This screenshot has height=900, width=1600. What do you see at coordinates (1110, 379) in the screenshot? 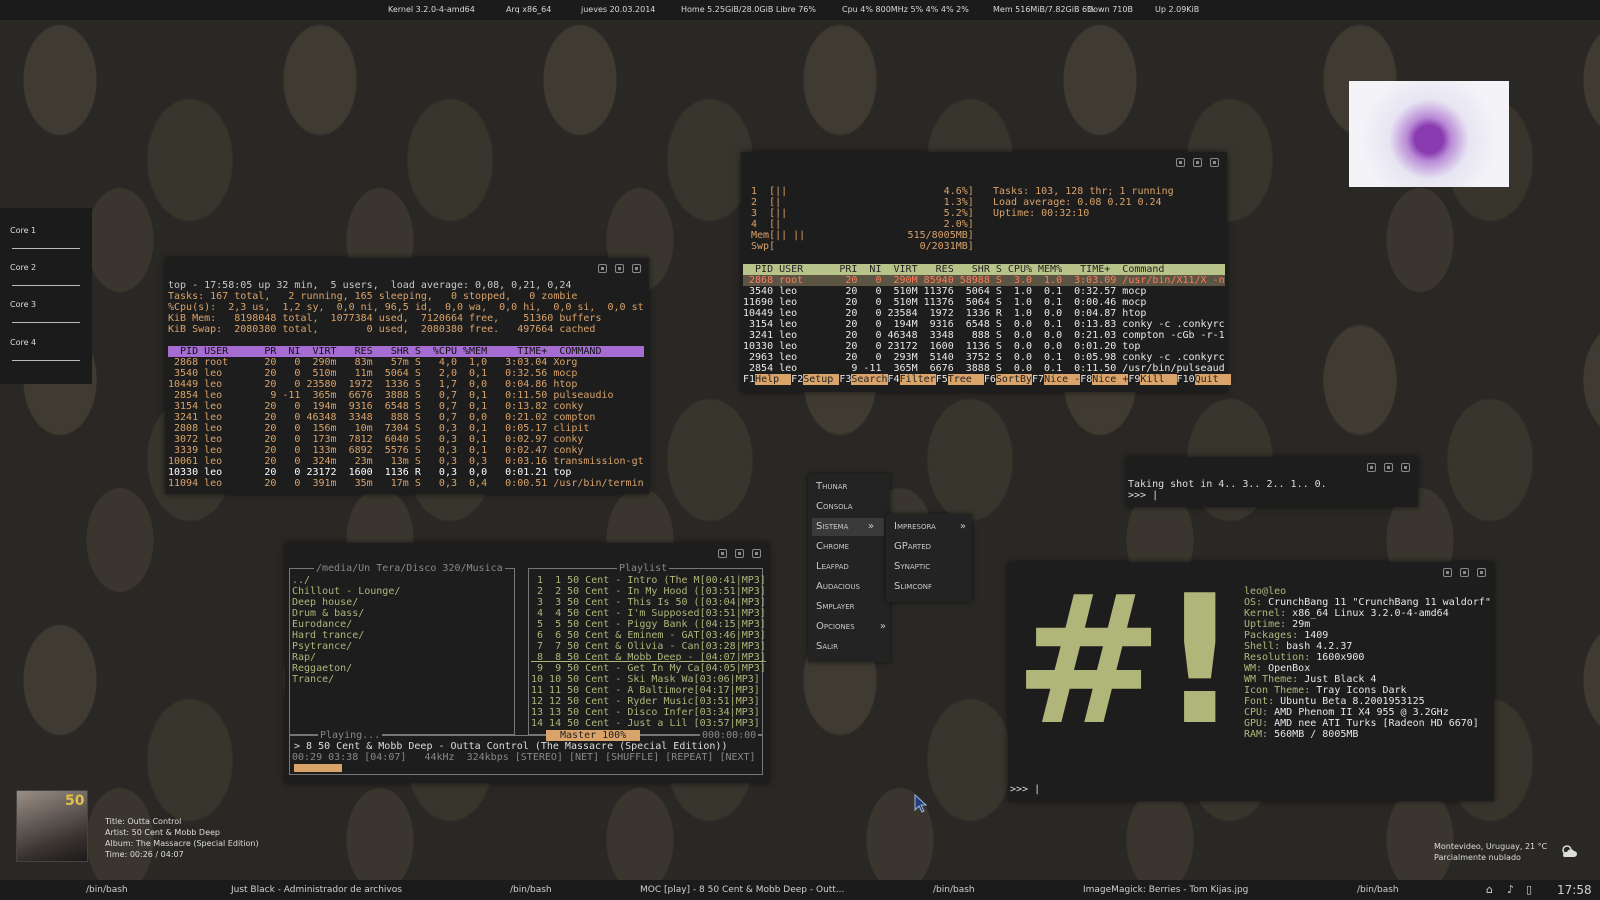
I see `function-key-label: Nice +` at bounding box center [1110, 379].